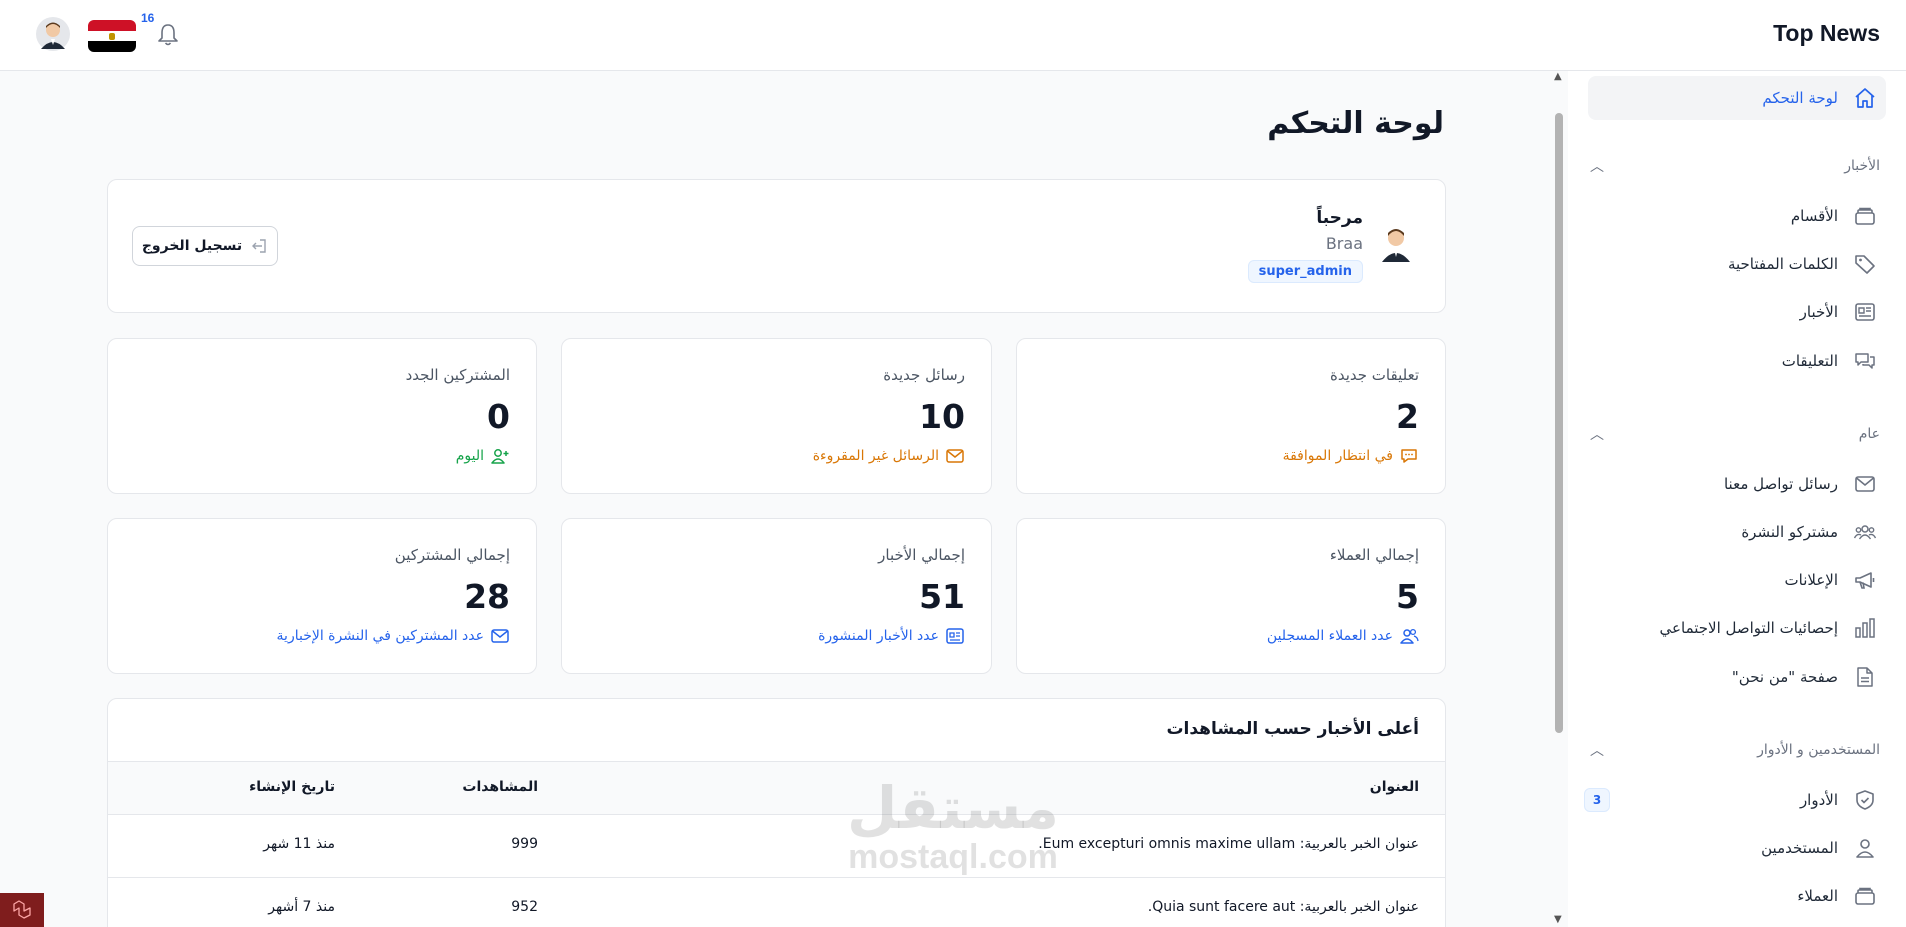 The width and height of the screenshot is (1906, 927). I want to click on home-icon, so click(1865, 98).